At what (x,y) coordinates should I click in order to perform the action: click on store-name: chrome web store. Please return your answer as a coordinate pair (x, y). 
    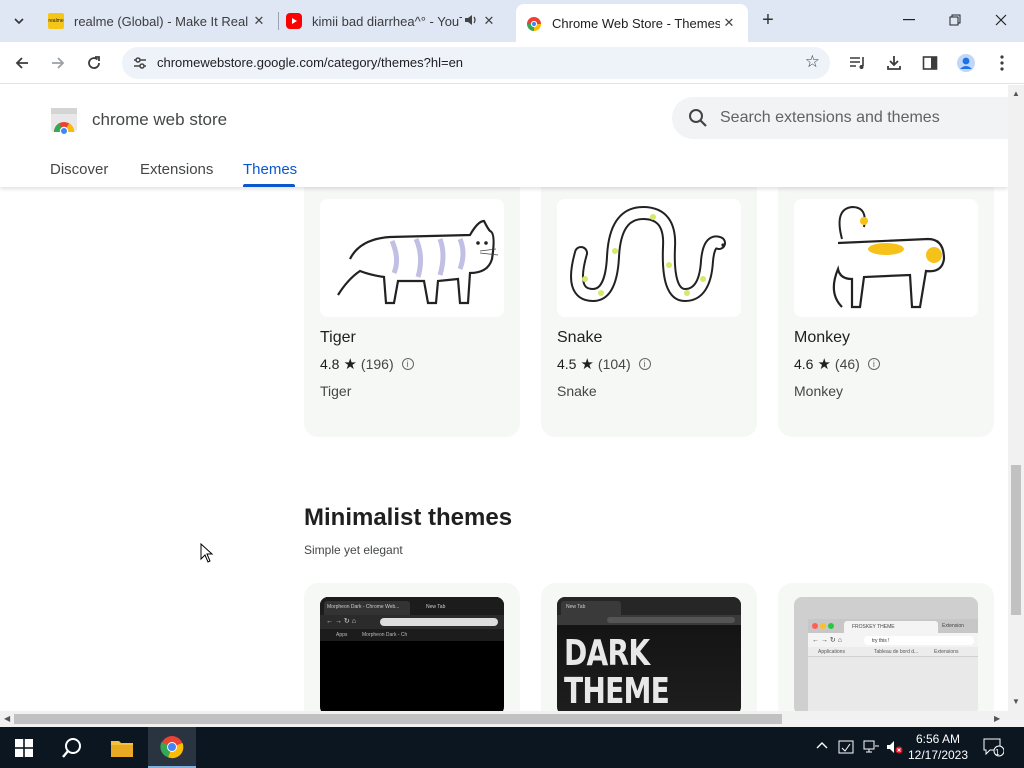
    Looking at the image, I should click on (159, 120).